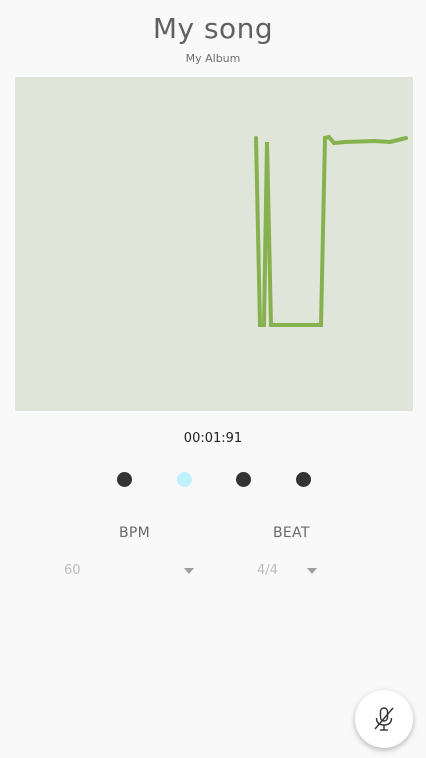  Describe the element at coordinates (72, 570) in the screenshot. I see `bpm-value: 60` at that location.